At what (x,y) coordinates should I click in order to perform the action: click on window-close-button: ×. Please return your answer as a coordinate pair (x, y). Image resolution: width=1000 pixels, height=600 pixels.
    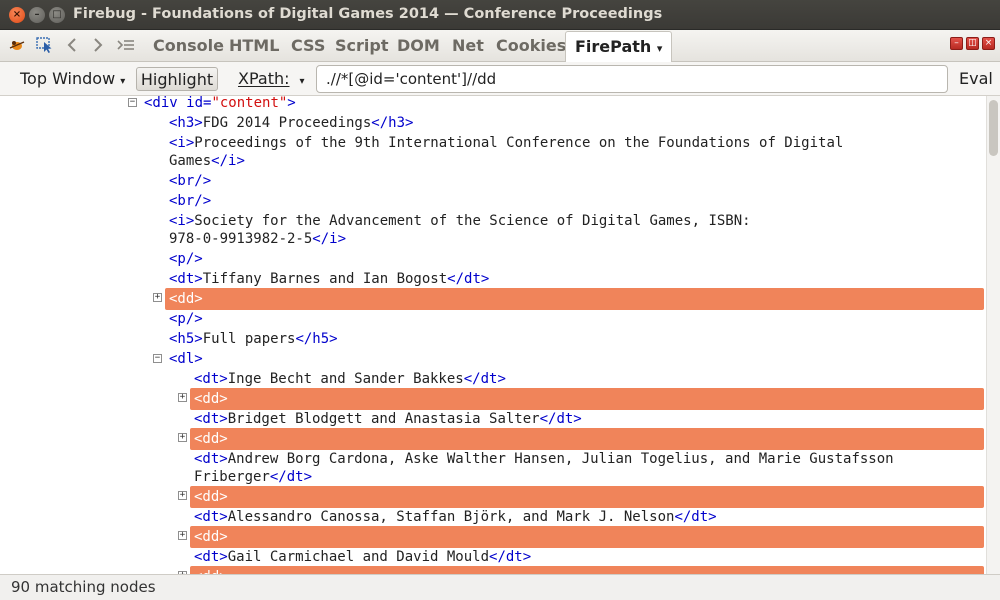
    Looking at the image, I should click on (17, 15).